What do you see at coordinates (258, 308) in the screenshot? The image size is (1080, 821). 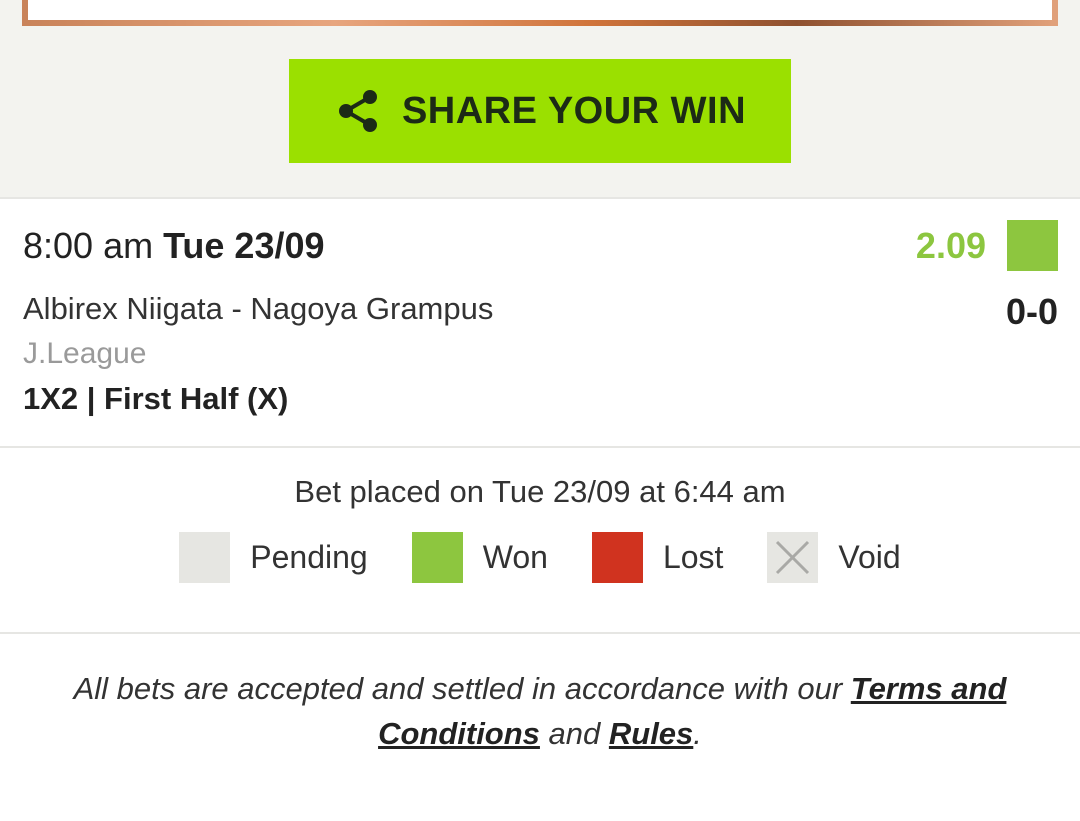 I see `match-name: Albirex Niigata - Nagoya Grampus` at bounding box center [258, 308].